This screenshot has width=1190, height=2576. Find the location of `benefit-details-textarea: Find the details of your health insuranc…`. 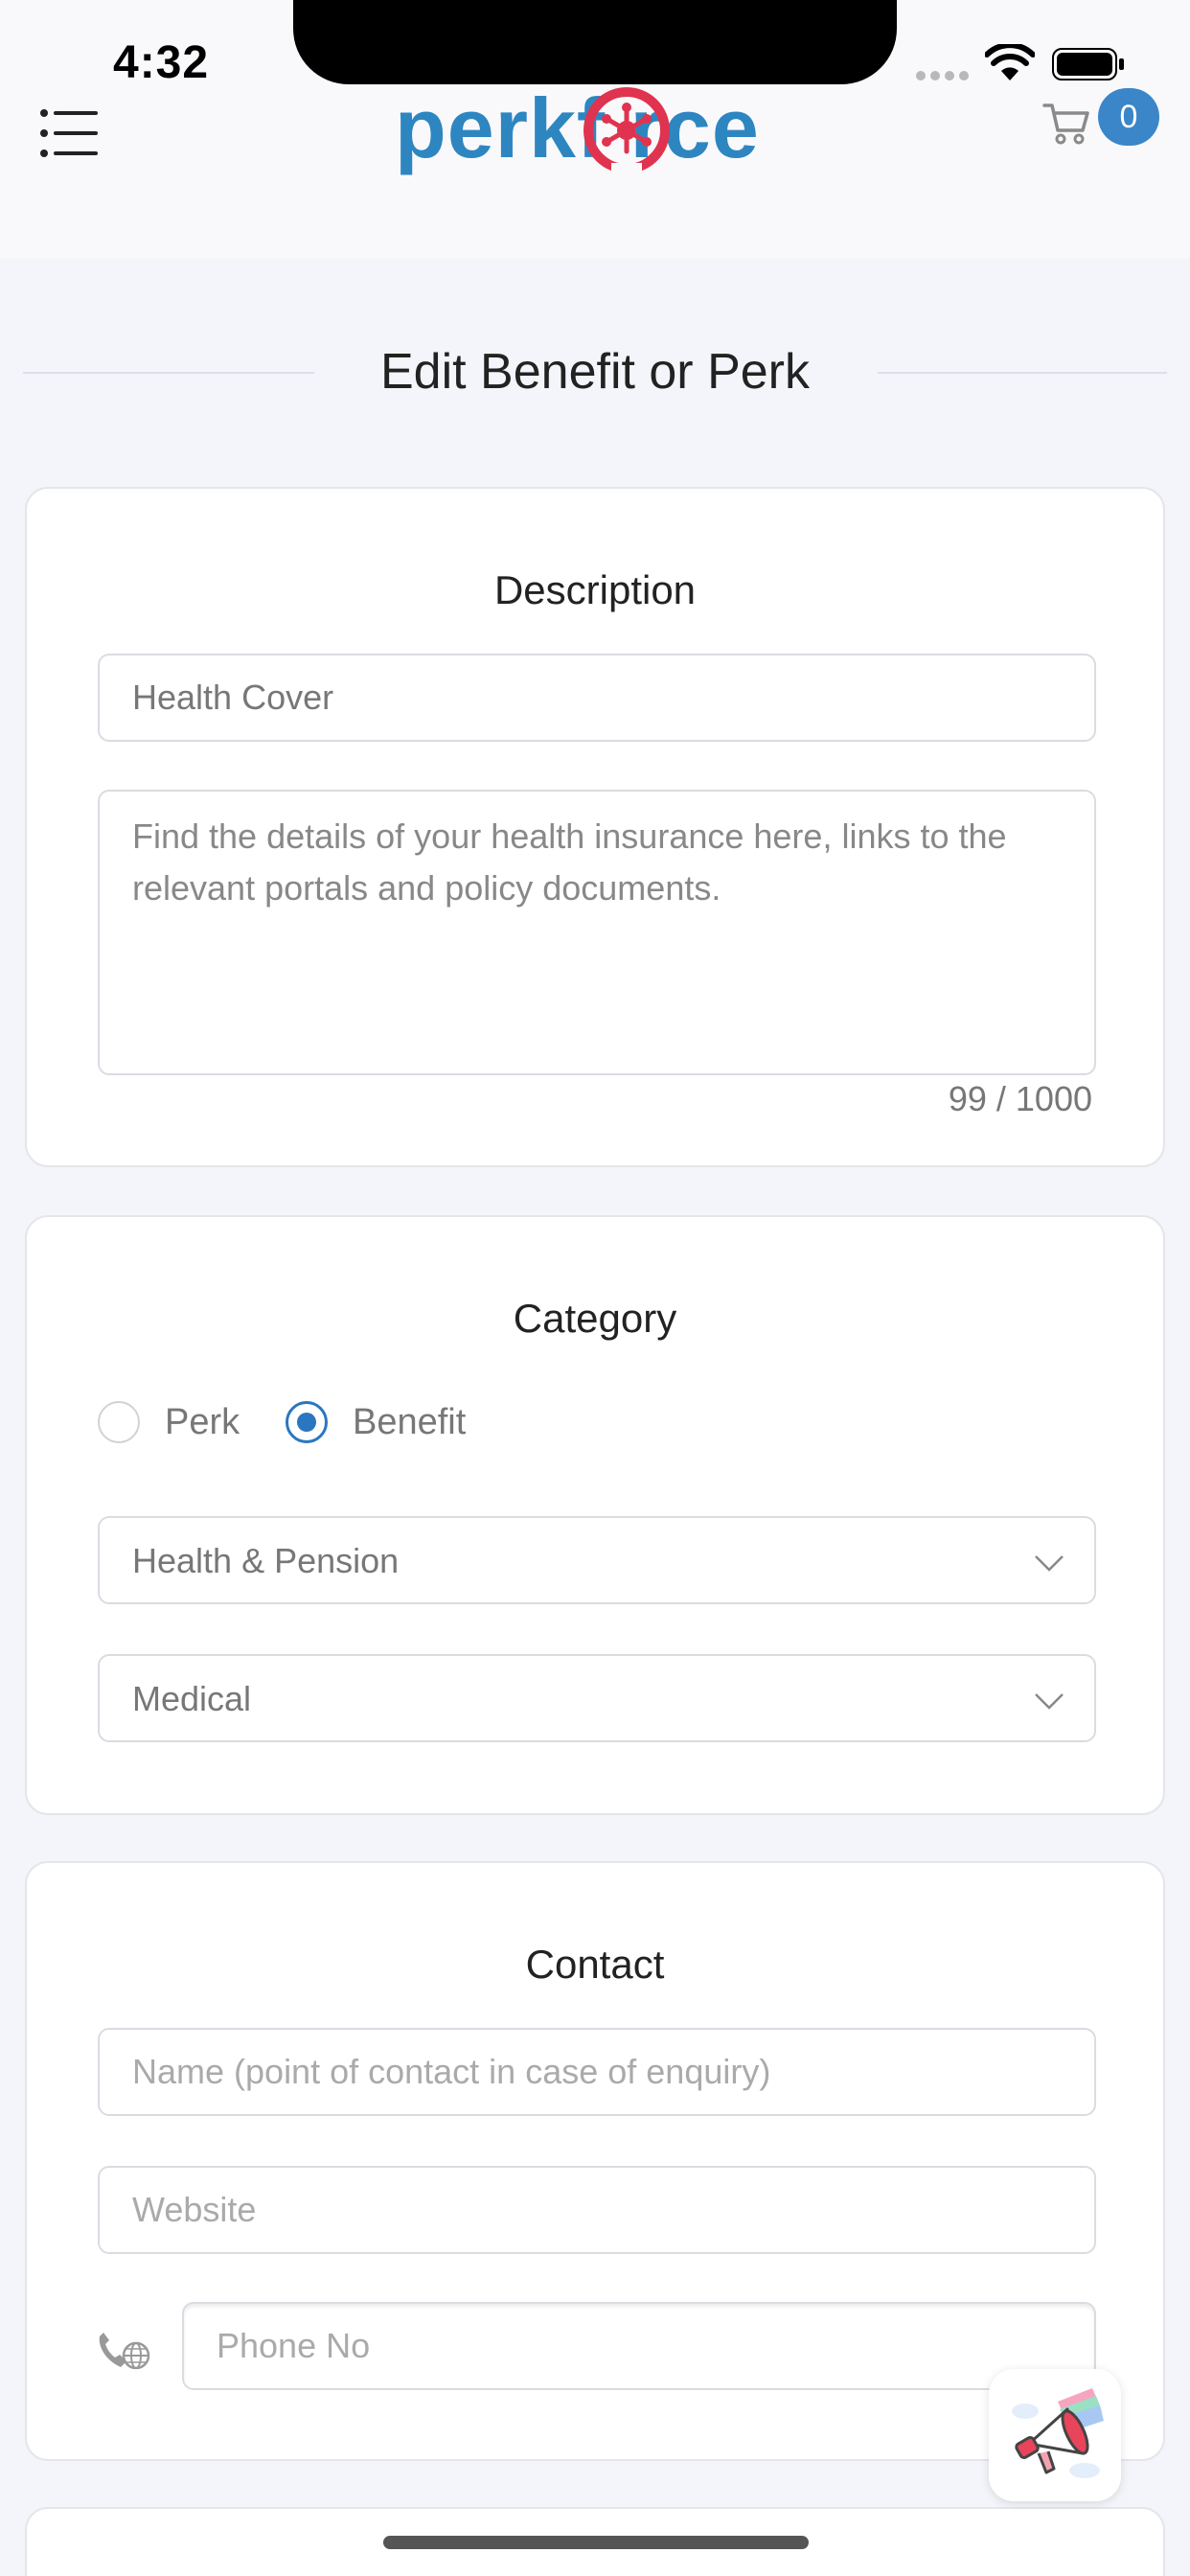

benefit-details-textarea: Find the details of your health insuranc… is located at coordinates (597, 932).